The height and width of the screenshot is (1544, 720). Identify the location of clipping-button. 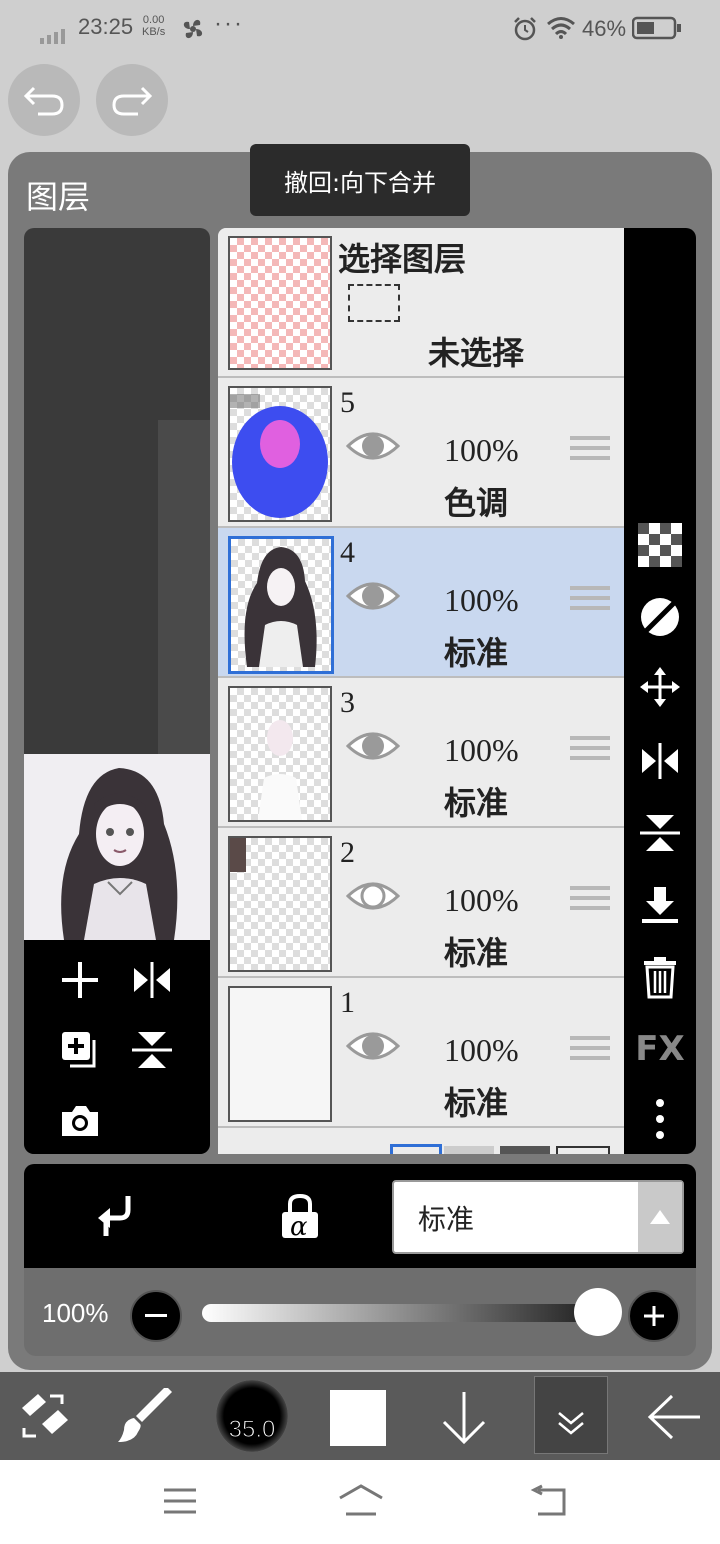
(114, 1218).